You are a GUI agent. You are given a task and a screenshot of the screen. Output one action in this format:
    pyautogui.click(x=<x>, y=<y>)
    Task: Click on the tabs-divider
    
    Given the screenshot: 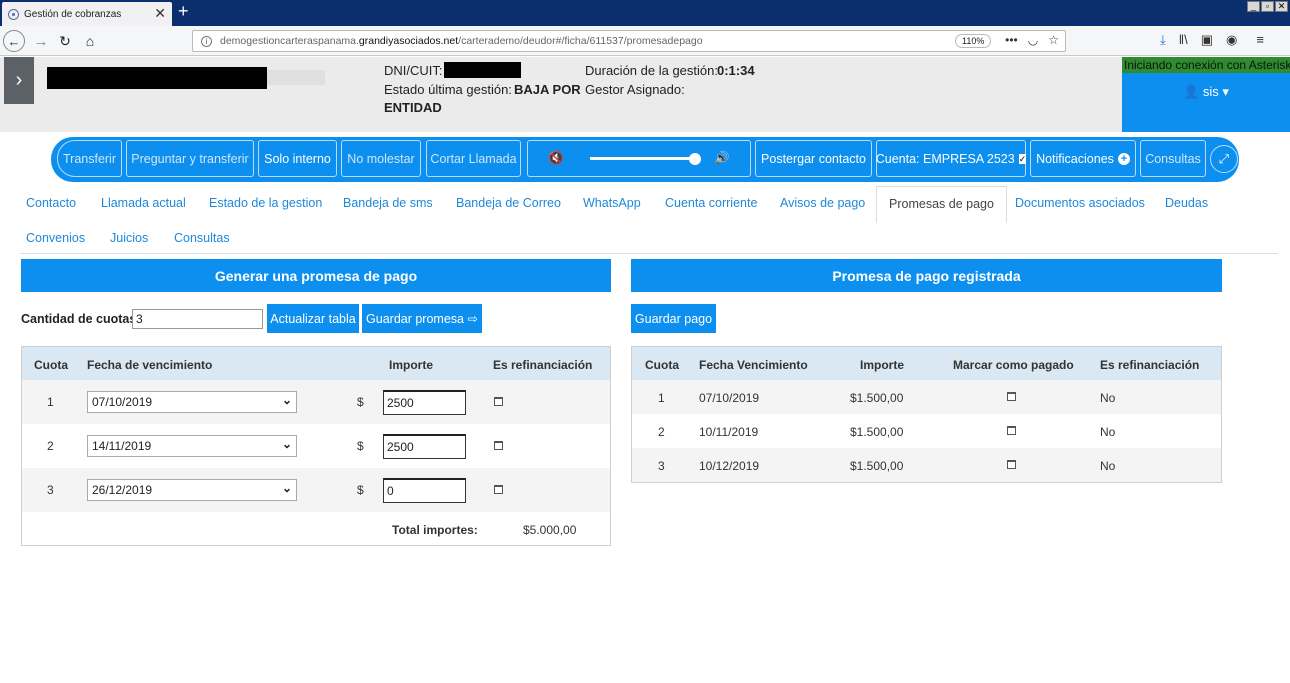 What is the action you would take?
    pyautogui.click(x=649, y=253)
    